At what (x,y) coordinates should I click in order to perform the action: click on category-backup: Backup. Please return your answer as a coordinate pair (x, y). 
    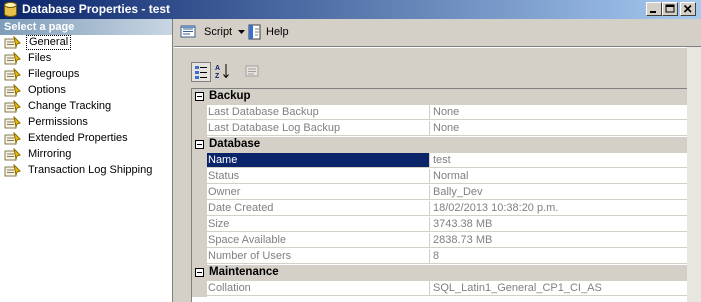
    Looking at the image, I should click on (446, 97).